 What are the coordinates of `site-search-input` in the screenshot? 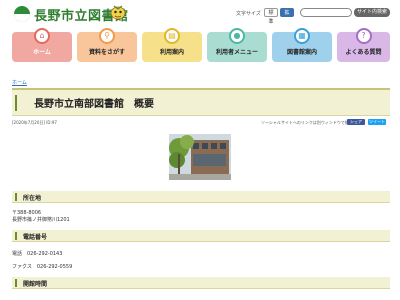 It's located at (326, 12).